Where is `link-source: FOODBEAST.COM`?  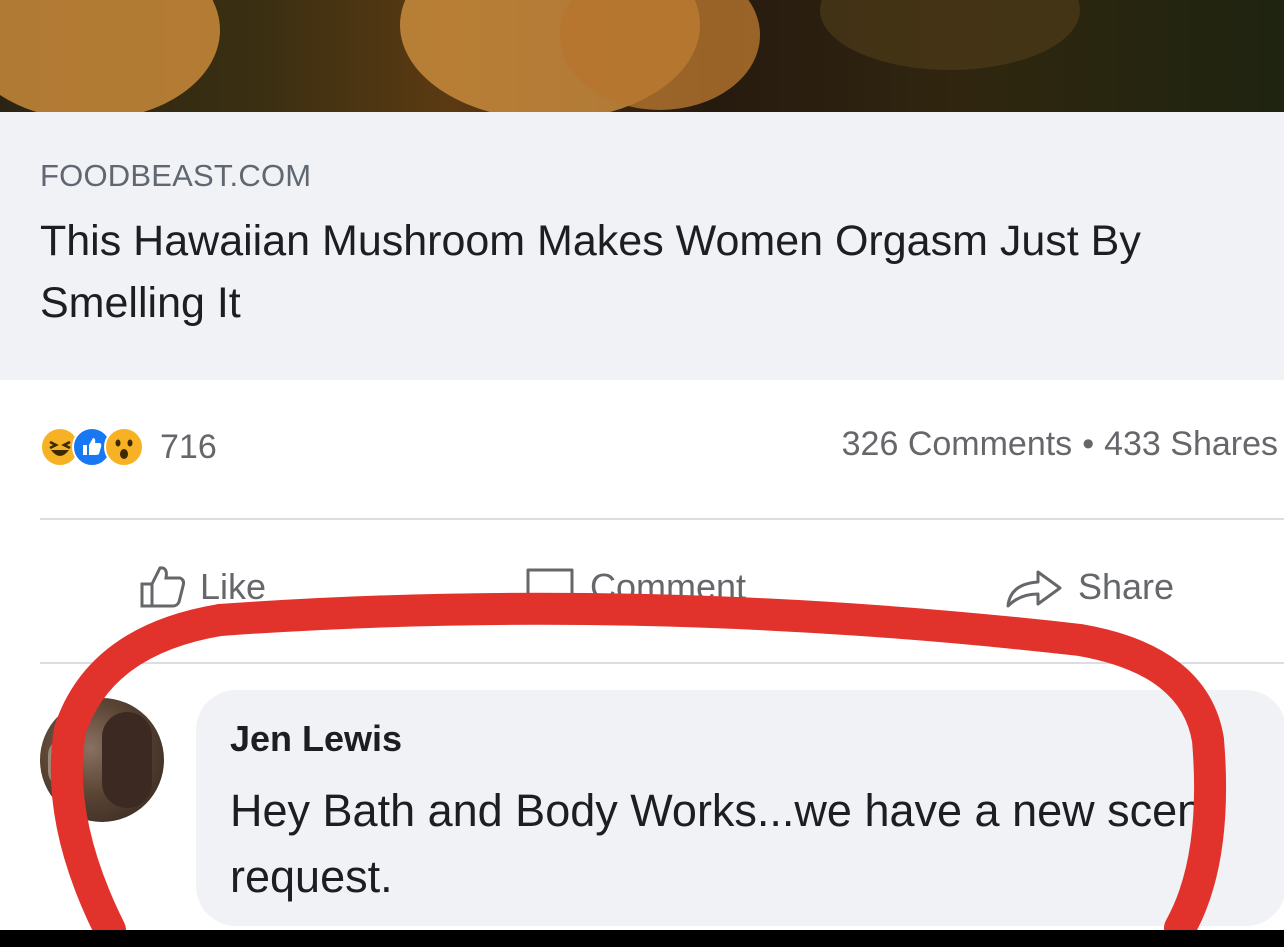 link-source: FOODBEAST.COM is located at coordinates (176, 175).